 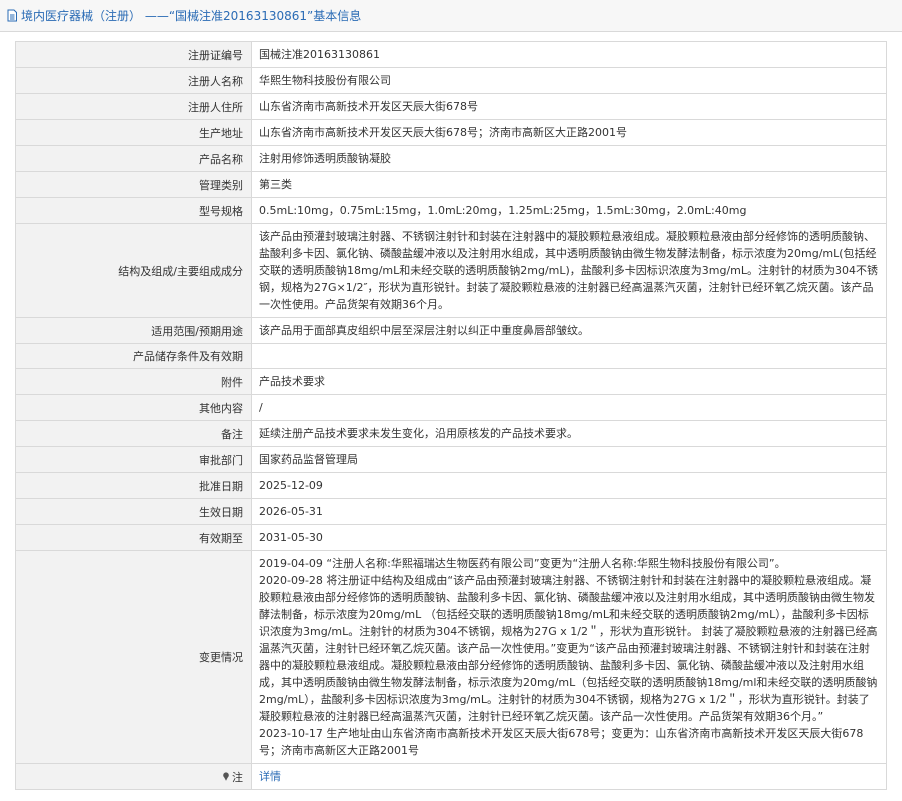 I want to click on table-row: 附件 产品技术要求, so click(x=451, y=381).